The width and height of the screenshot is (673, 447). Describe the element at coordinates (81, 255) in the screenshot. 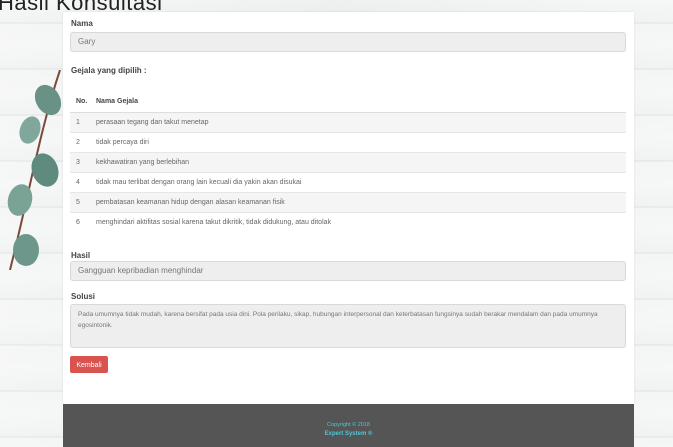

I see `hasil-label: Hasil` at that location.